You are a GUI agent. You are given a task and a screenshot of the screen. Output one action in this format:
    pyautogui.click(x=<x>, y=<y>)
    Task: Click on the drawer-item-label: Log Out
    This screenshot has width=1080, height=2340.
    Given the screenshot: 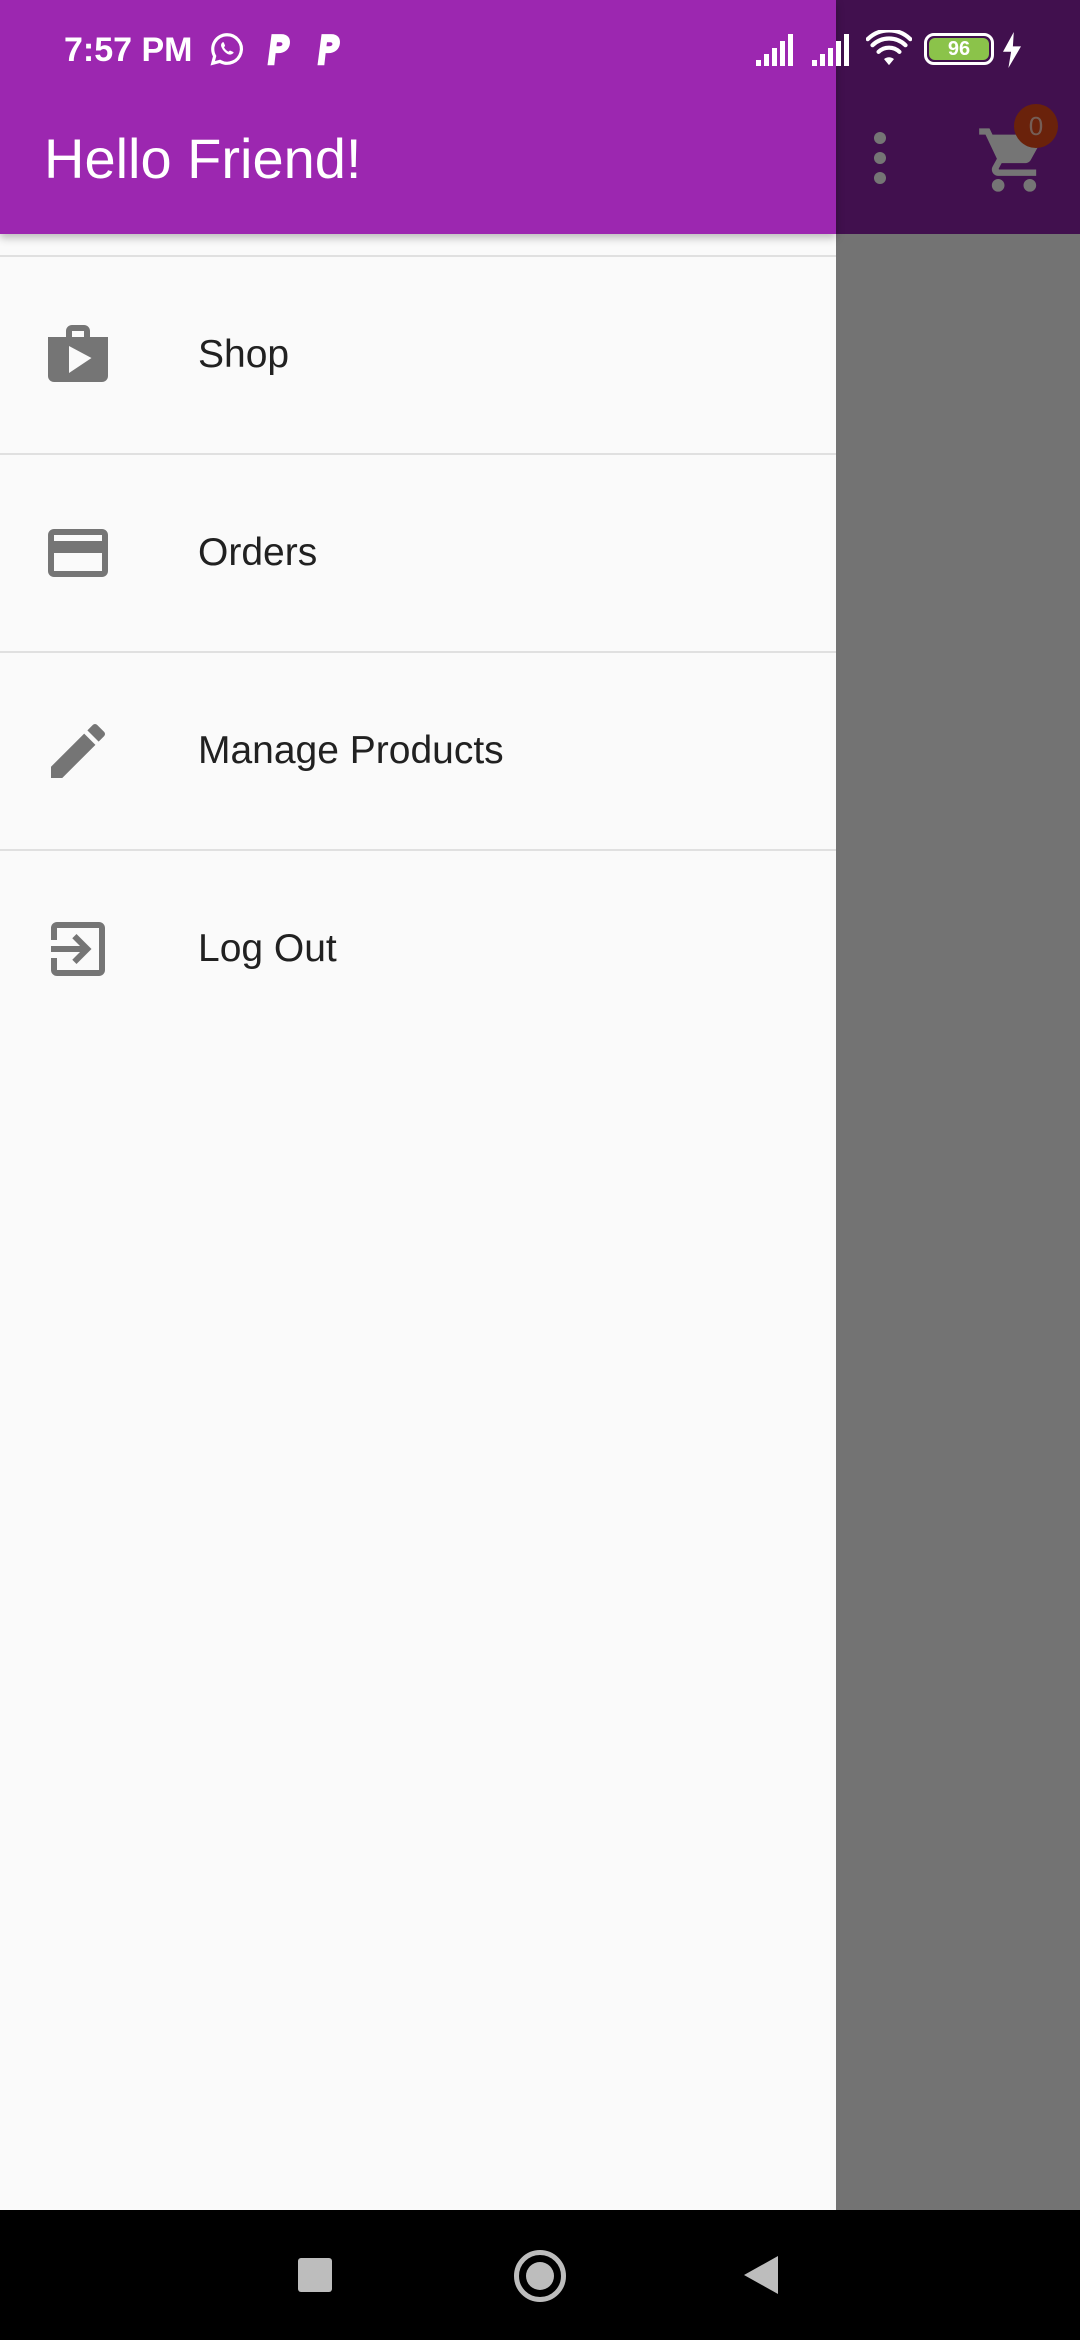 What is the action you would take?
    pyautogui.click(x=267, y=948)
    